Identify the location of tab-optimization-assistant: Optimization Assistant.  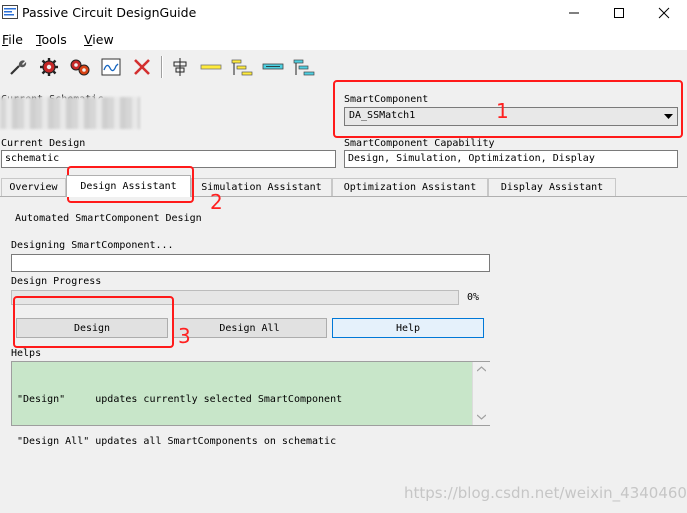
(410, 187).